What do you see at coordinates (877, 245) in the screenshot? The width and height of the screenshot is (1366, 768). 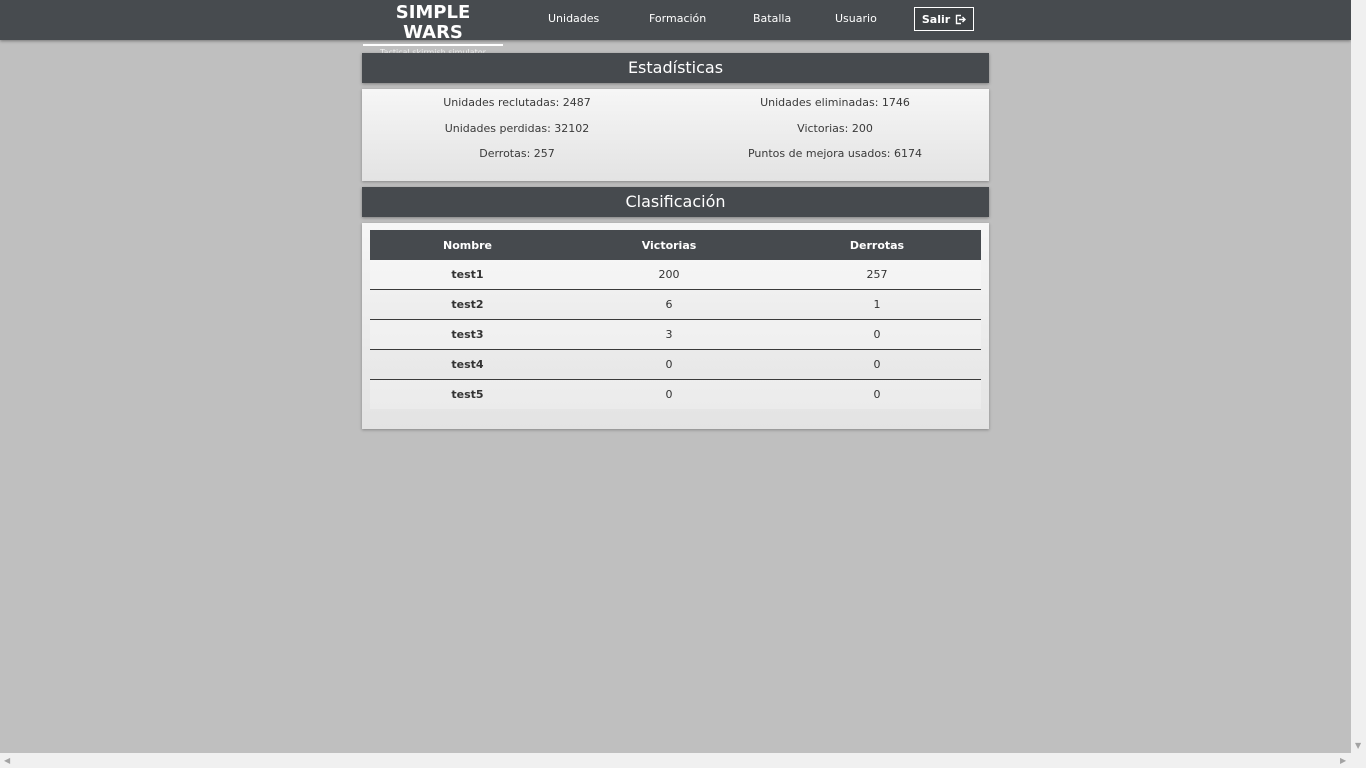 I see `column-header-defeats: Derrotas` at bounding box center [877, 245].